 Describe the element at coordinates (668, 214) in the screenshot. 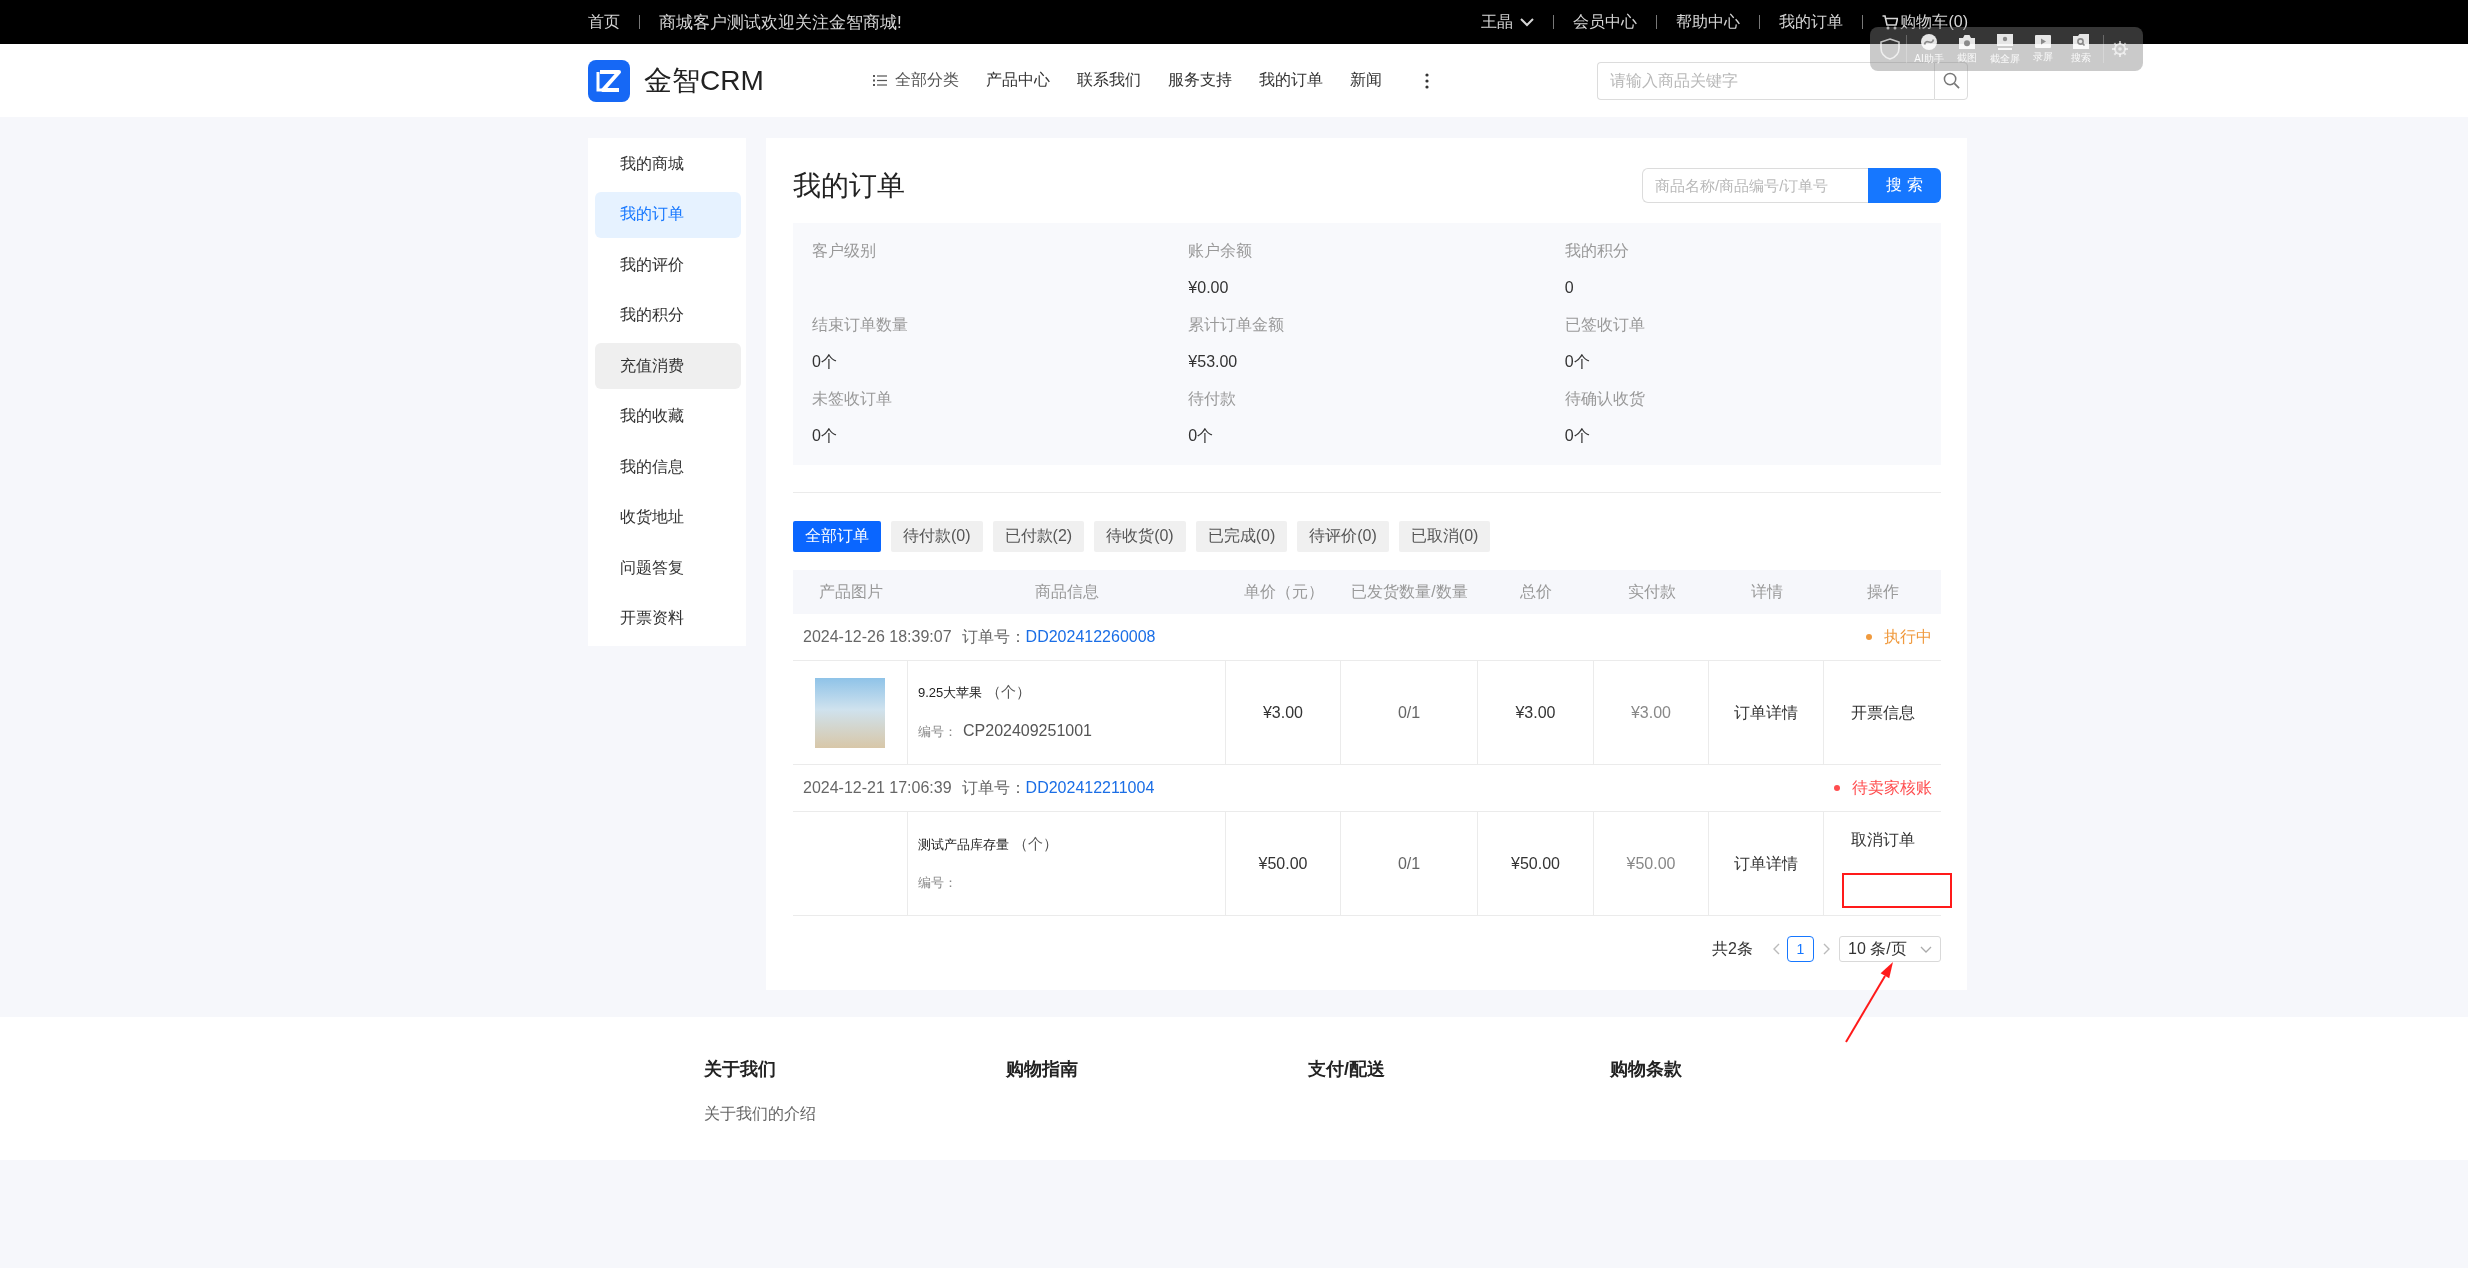

I see `sidebar-item: 我的订单` at that location.